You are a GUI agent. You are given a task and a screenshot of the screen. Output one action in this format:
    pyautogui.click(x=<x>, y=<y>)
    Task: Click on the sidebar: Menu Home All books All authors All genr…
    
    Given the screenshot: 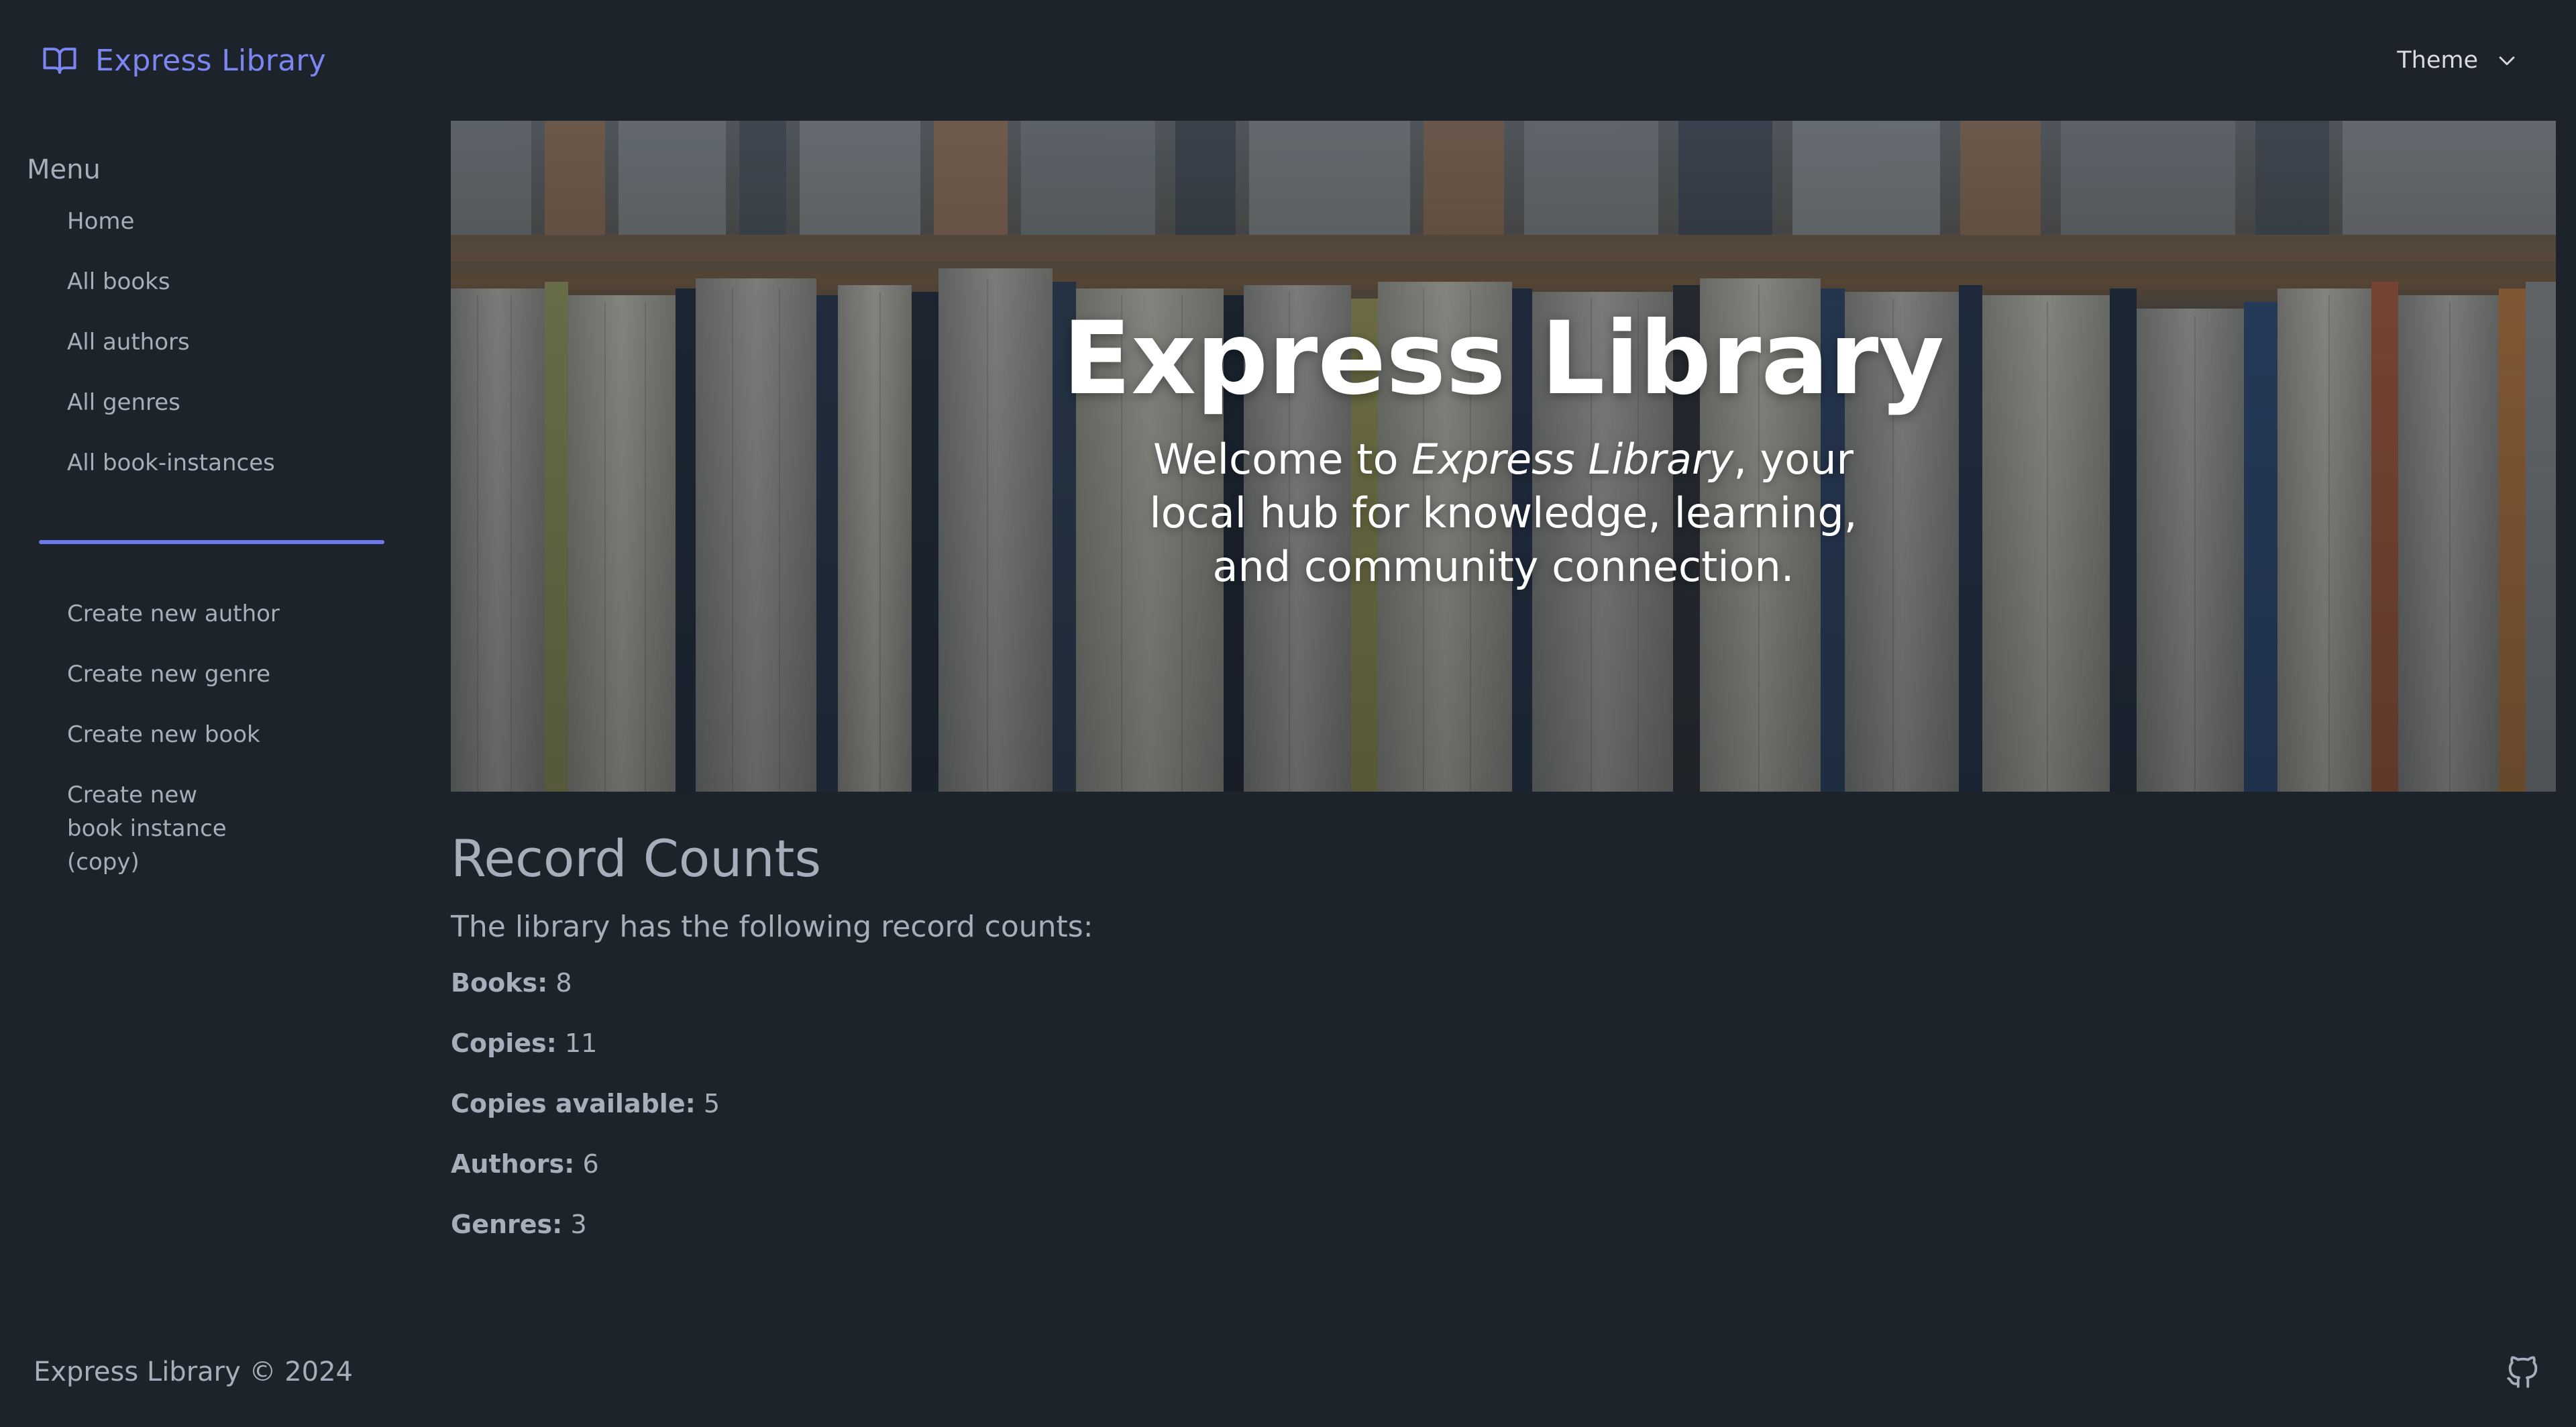 What is the action you would take?
    pyautogui.click(x=208, y=701)
    